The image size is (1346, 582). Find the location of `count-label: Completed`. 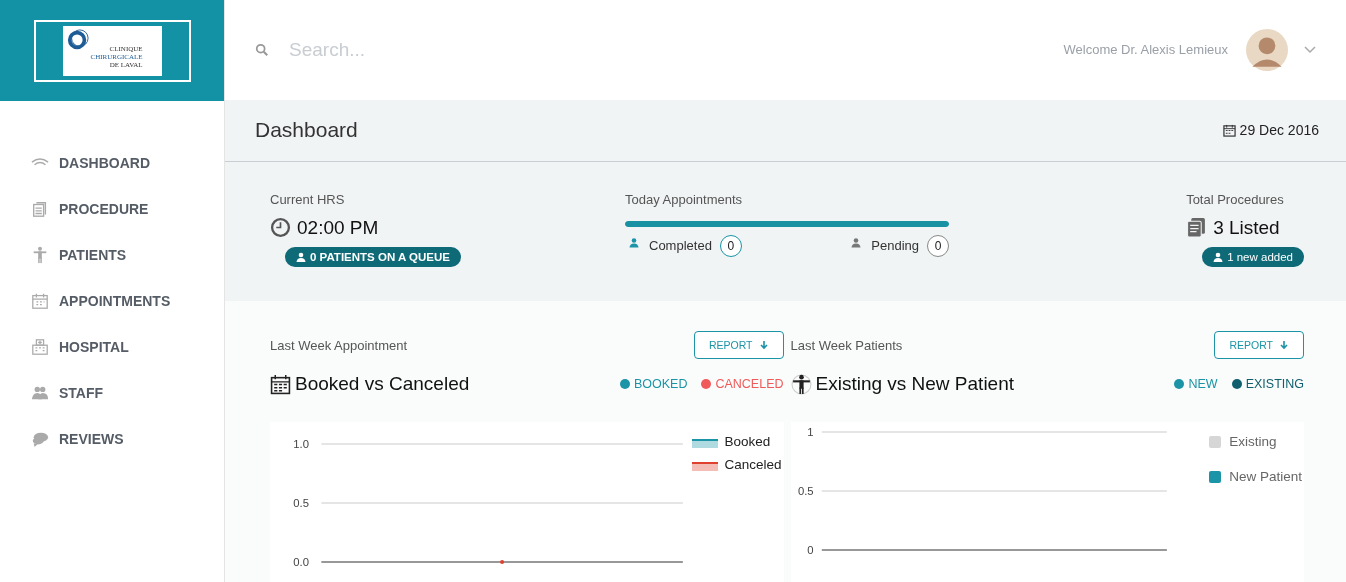

count-label: Completed is located at coordinates (680, 246).